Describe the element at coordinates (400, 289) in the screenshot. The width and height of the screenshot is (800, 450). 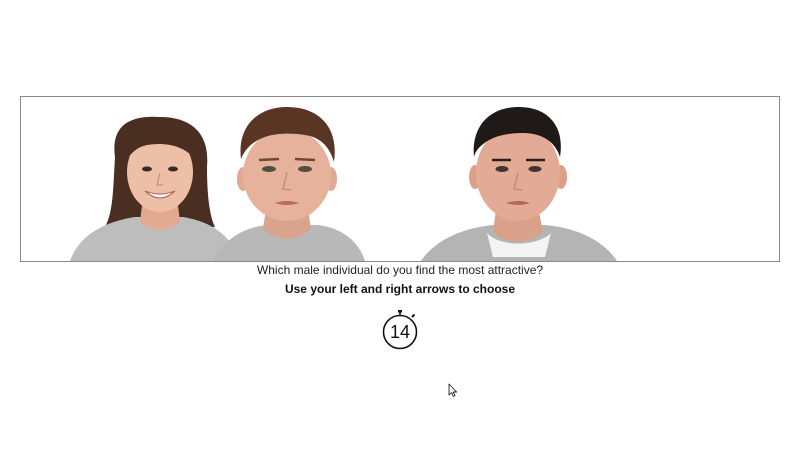
I see `trial-instruction: Use your left and right arrows to choose` at that location.